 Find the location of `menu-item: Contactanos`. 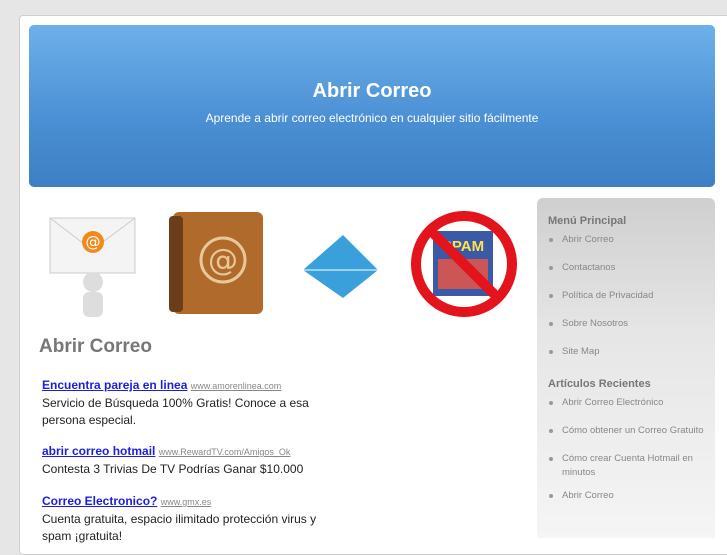

menu-item: Contactanos is located at coordinates (626, 268).